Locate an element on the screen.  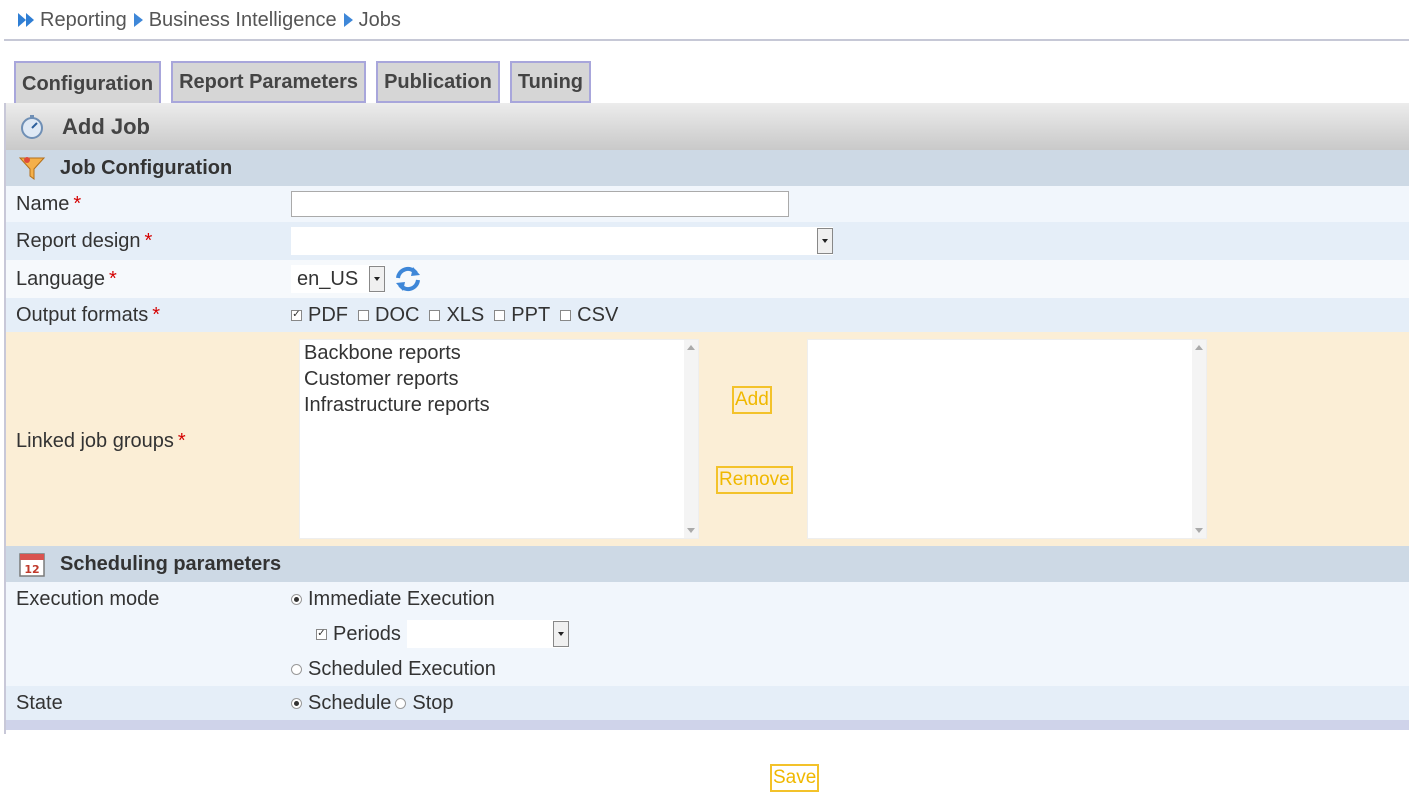
double-arrow-icon is located at coordinates (26, 20).